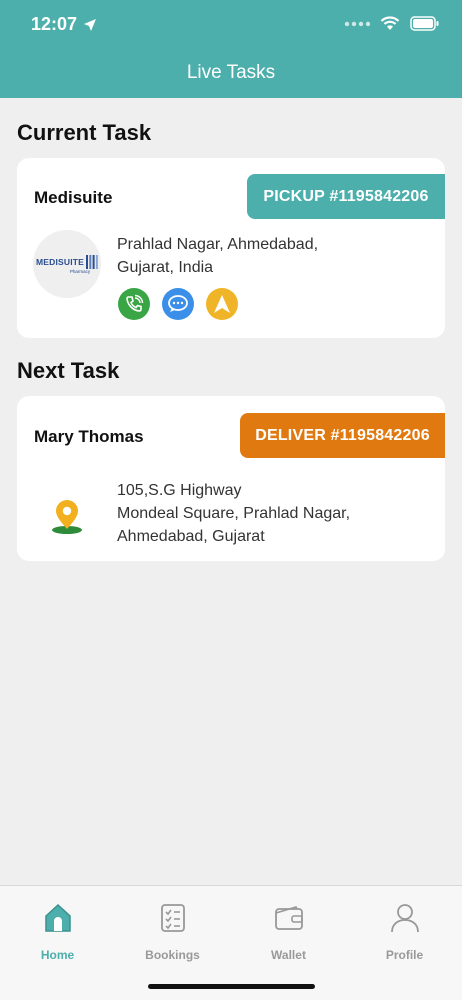 This screenshot has width=462, height=1000. Describe the element at coordinates (54, 24) in the screenshot. I see `time-text: 12:07` at that location.